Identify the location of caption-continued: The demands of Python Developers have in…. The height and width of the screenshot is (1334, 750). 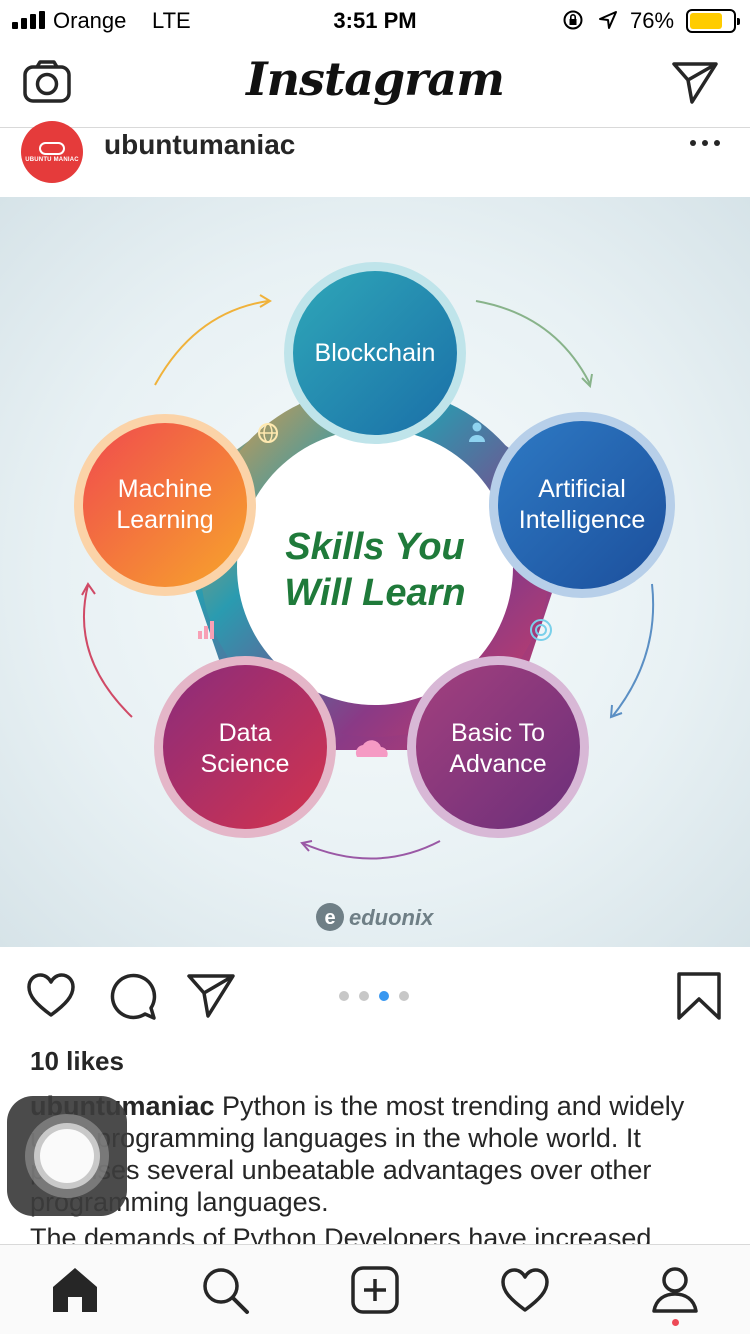
(341, 1233).